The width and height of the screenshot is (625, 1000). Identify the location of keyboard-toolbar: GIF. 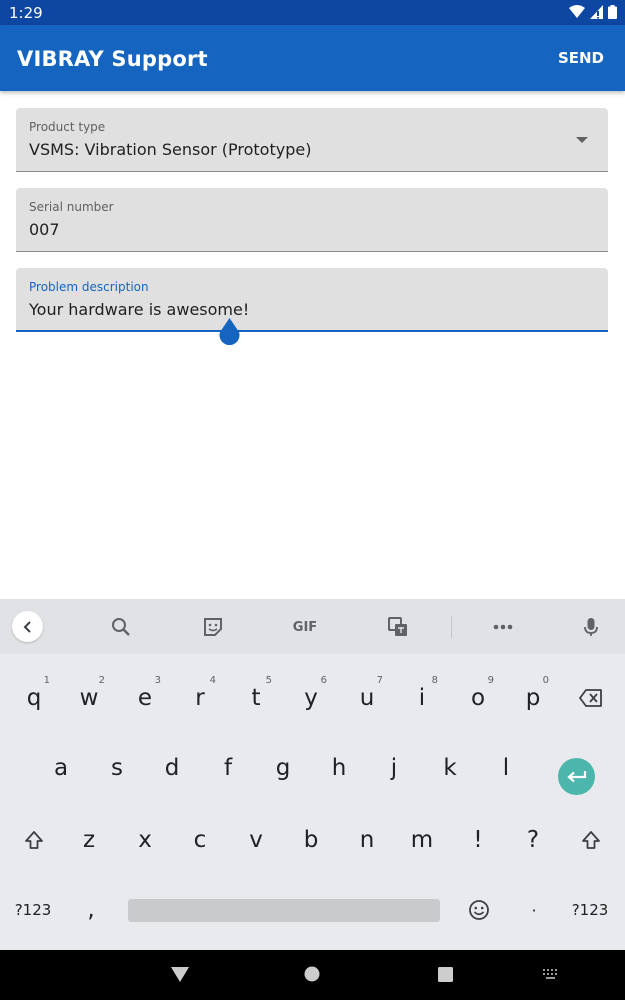
(312, 626).